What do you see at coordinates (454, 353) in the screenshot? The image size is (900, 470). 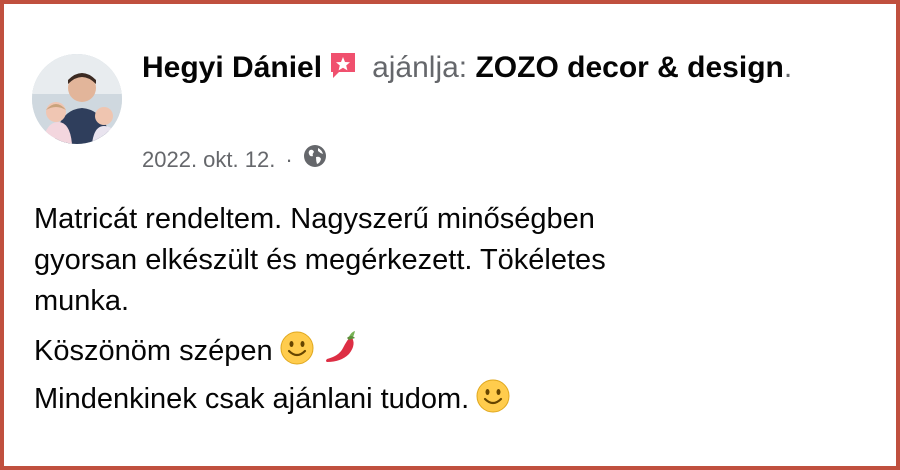 I see `thanks-line: Köszönöm szépen` at bounding box center [454, 353].